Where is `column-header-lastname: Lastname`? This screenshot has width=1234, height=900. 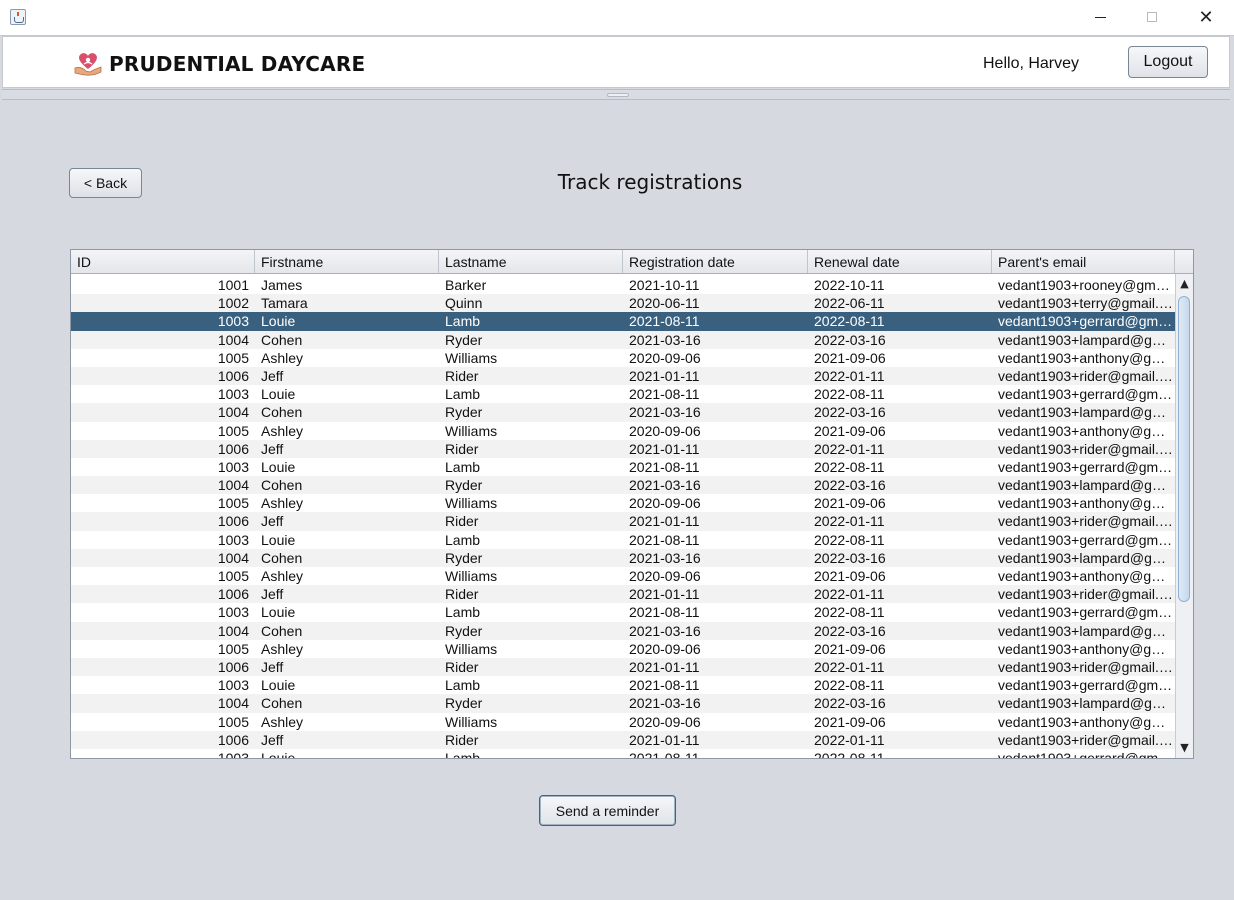
column-header-lastname: Lastname is located at coordinates (531, 261).